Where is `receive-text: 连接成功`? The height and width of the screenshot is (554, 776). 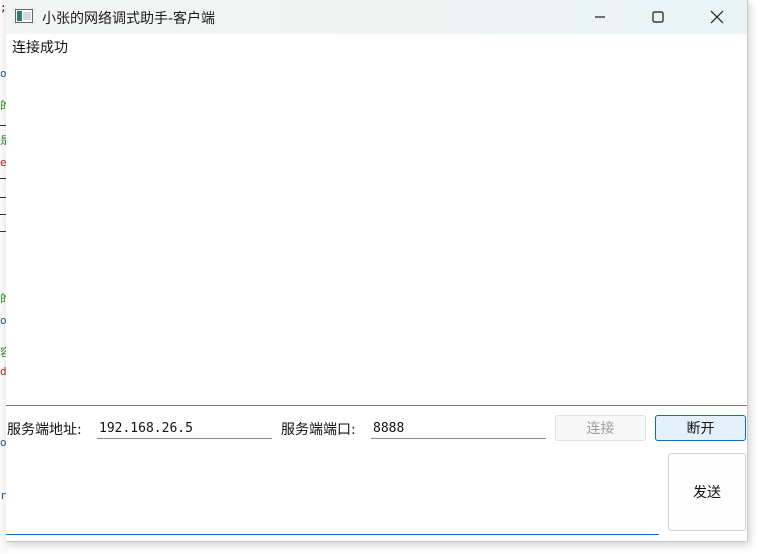 receive-text: 连接成功 is located at coordinates (40, 48).